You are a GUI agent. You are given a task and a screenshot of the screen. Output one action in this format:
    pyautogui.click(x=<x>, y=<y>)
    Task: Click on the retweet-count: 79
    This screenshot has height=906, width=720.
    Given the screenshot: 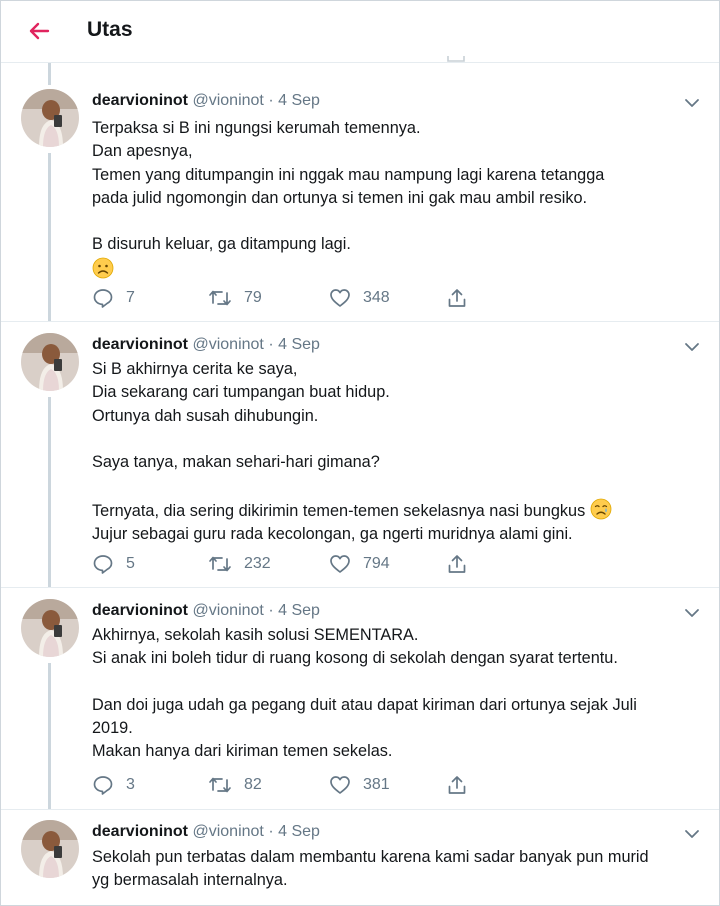 What is the action you would take?
    pyautogui.click(x=253, y=297)
    